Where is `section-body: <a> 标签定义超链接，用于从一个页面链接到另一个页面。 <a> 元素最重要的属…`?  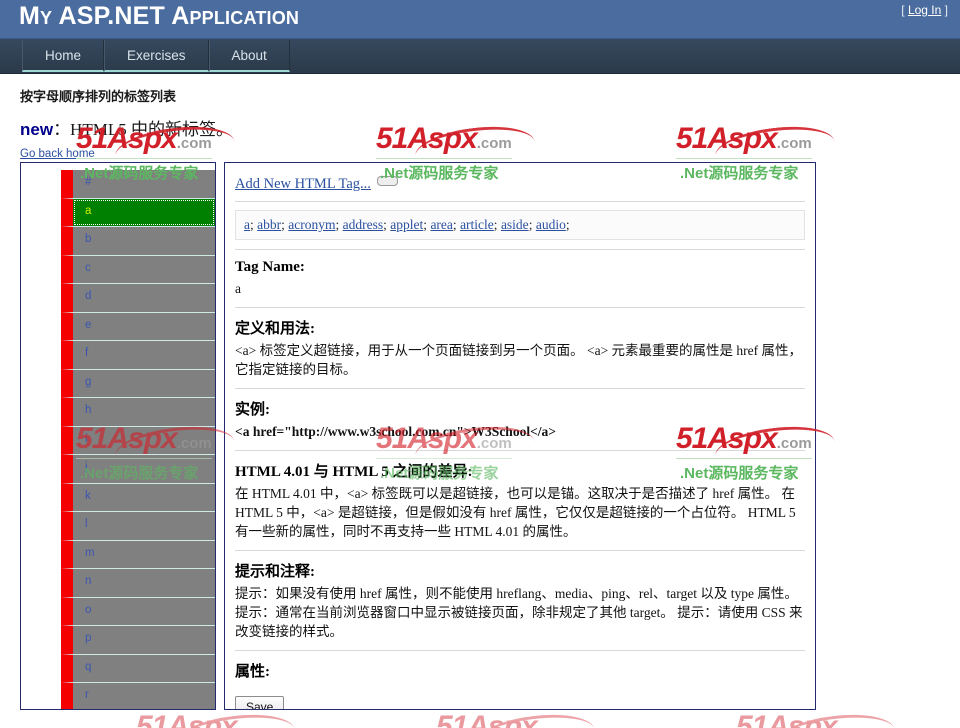 section-body: <a> 标签定义超链接，用于从一个页面链接到另一个页面。 <a> 元素最重要的属… is located at coordinates (519, 360).